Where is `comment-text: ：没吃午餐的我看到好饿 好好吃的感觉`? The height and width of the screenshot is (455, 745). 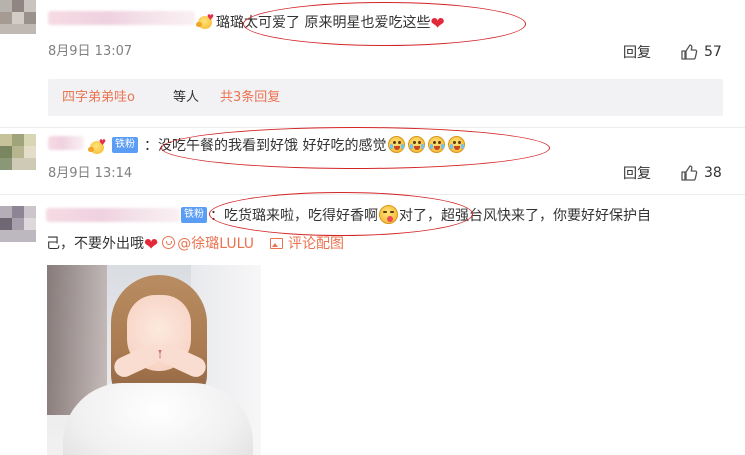 comment-text: ：没吃午餐的我看到好饿 好好吃的感觉 is located at coordinates (305, 145).